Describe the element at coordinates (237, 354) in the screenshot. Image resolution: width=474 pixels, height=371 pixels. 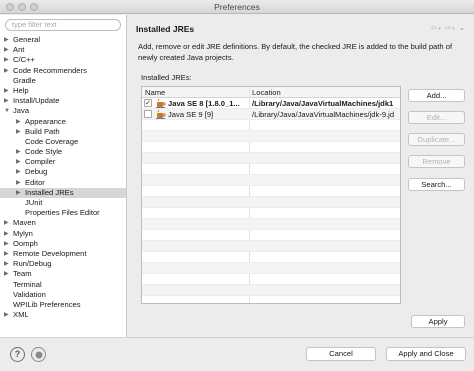
I see `dialog-footer: ? Cancel Apply and Close` at that location.